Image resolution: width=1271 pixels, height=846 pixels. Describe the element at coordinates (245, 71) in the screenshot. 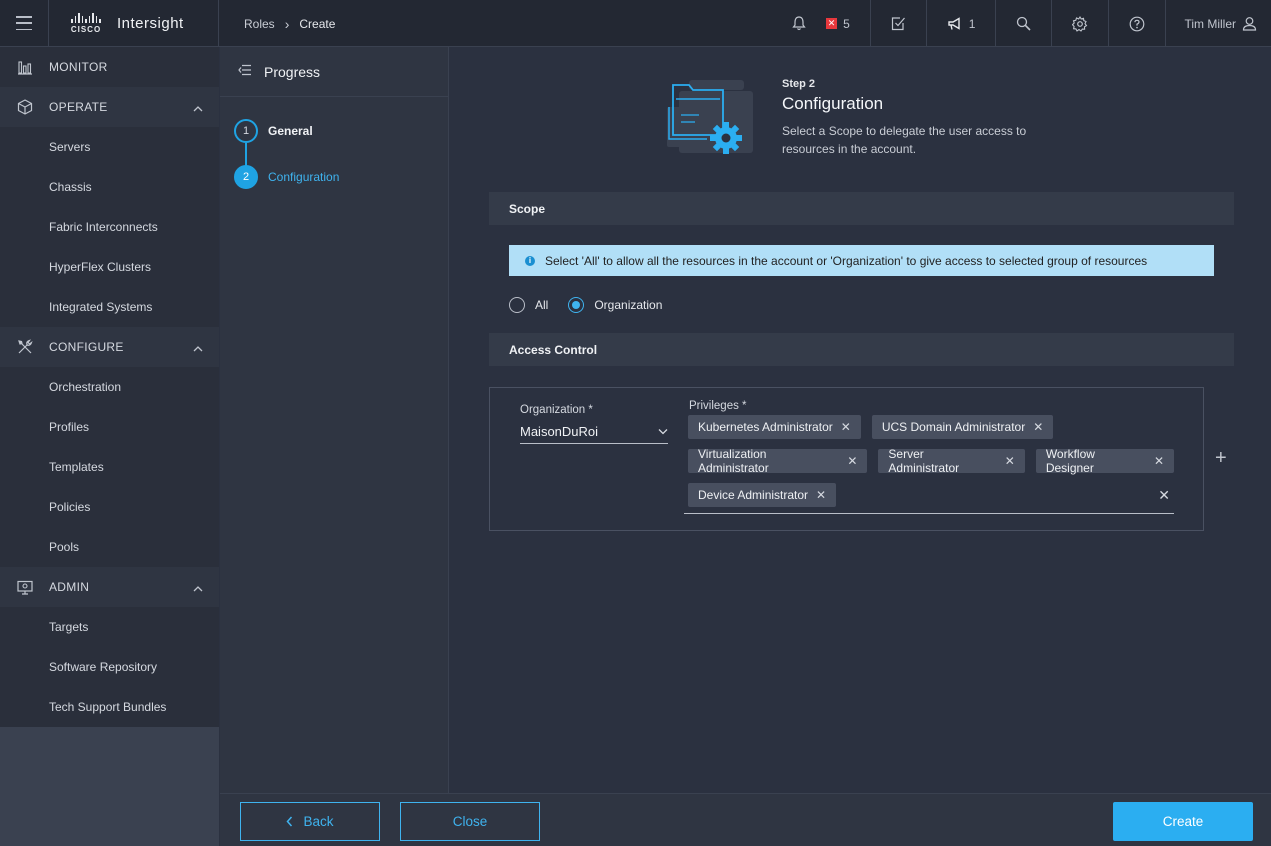

I see `collapse-panel-icon` at that location.